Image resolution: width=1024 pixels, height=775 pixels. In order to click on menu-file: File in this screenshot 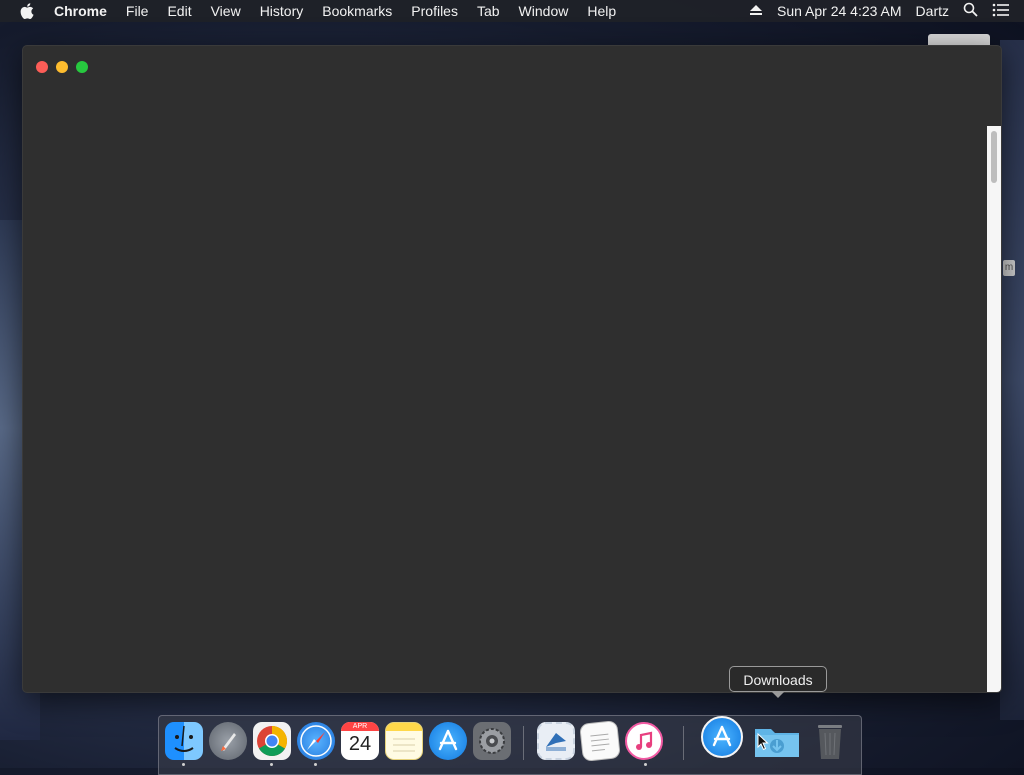, I will do `click(137, 11)`.